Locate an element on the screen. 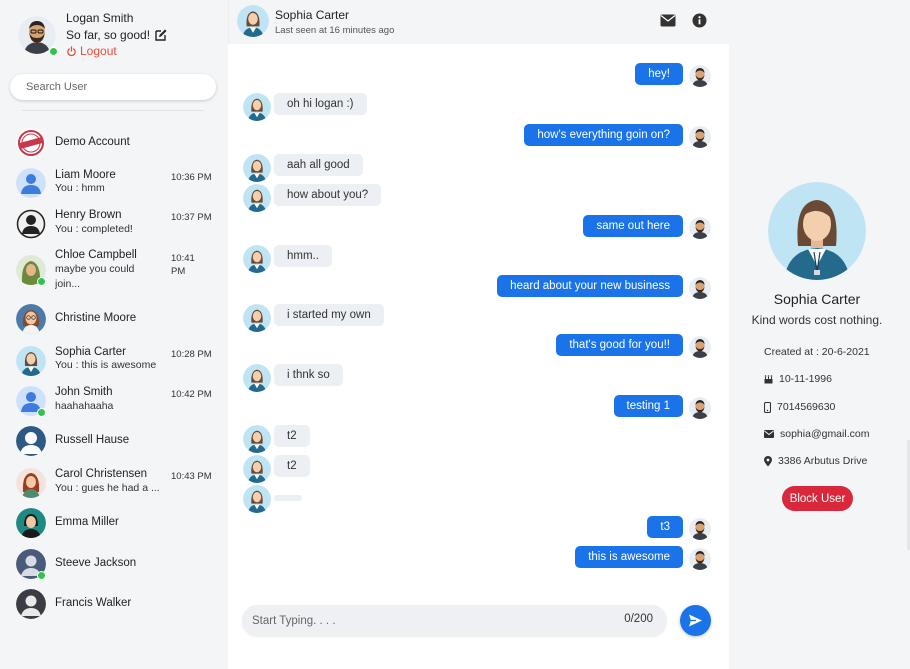 The width and height of the screenshot is (910, 669). contact-steeve-jackson: Steeve Jackson is located at coordinates (118, 563).